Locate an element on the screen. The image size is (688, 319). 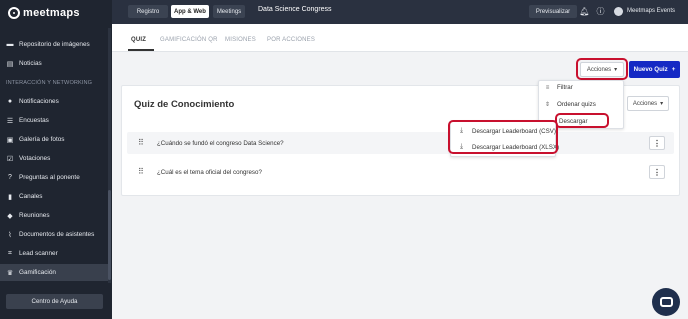
sidebar-item-label: Encuestas is located at coordinates (34, 120).